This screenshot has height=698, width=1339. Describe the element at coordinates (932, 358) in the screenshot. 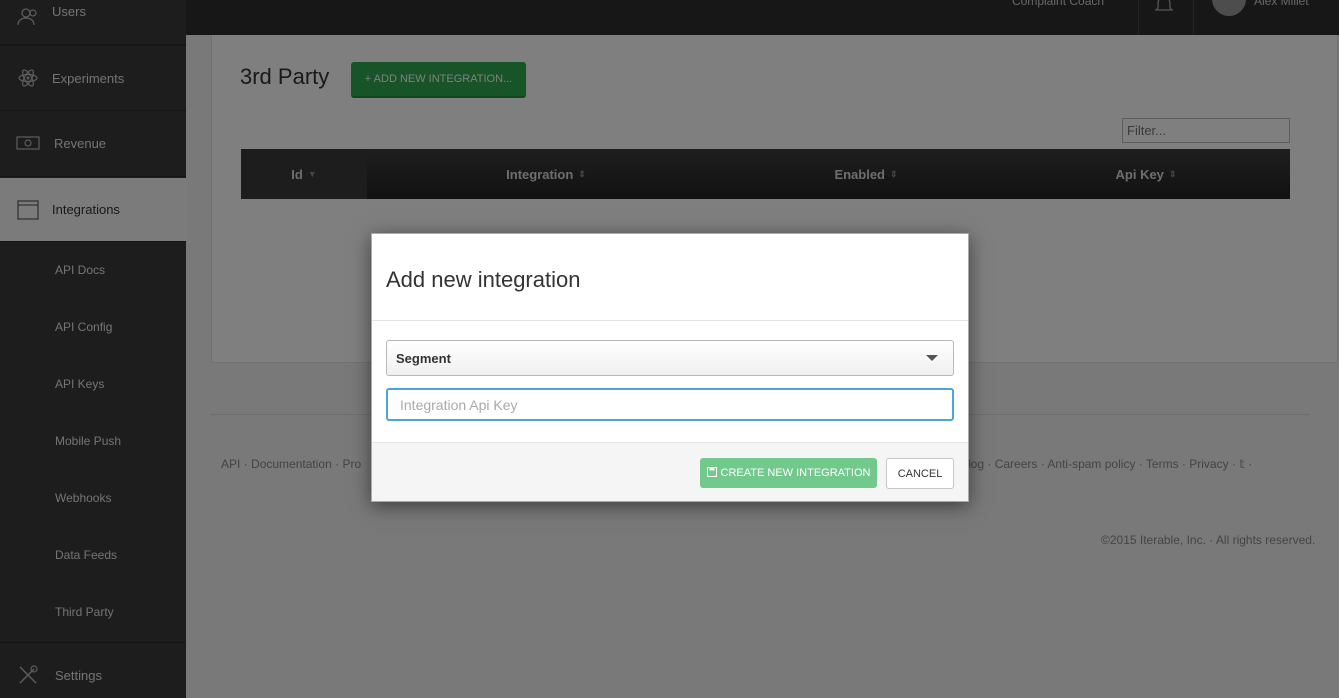

I see `chevron-down-icon` at that location.